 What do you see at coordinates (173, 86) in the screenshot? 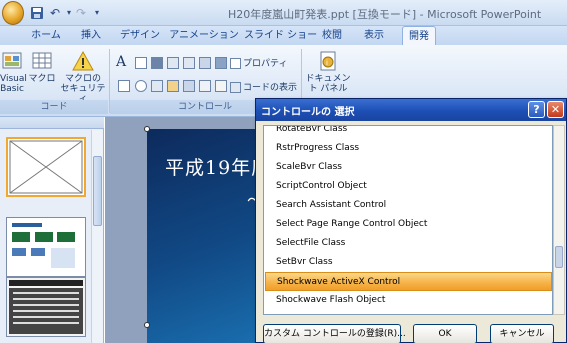
I see `frame-control-icon` at bounding box center [173, 86].